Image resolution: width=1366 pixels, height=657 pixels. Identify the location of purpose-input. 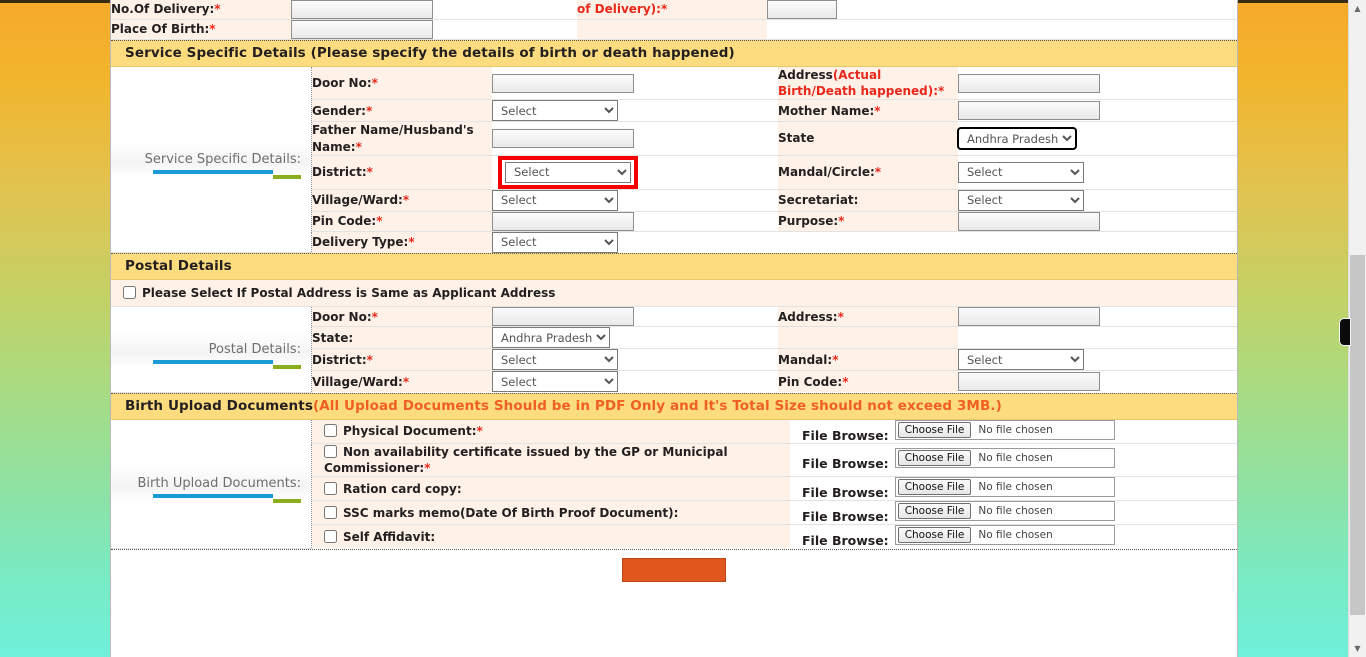
(1029, 221).